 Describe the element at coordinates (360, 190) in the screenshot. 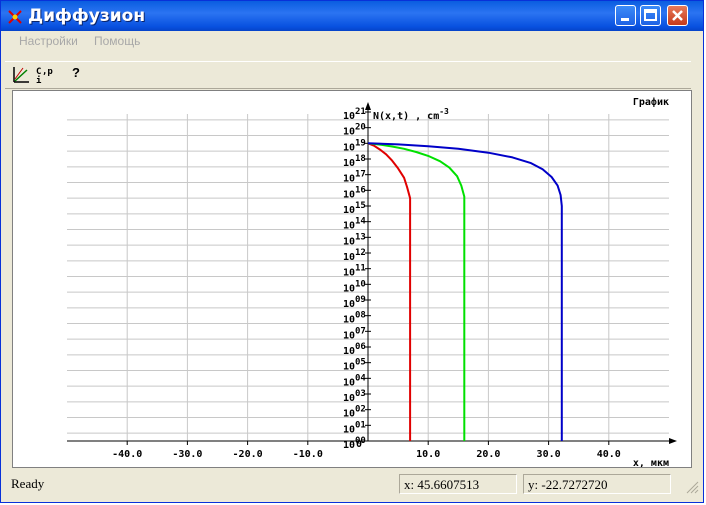

I see `y-tick-exponent: 16` at that location.